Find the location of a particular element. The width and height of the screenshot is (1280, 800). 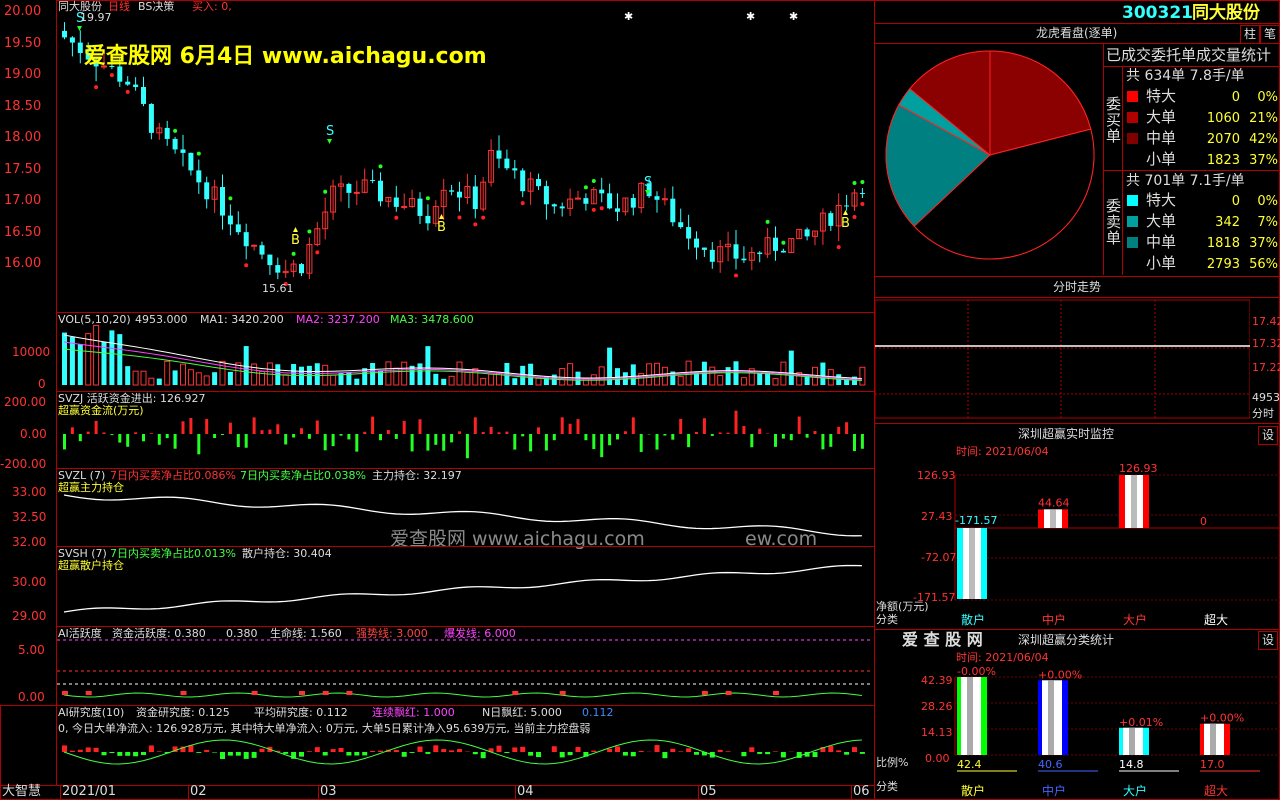

vol-ma2-line is located at coordinates (462, 360).